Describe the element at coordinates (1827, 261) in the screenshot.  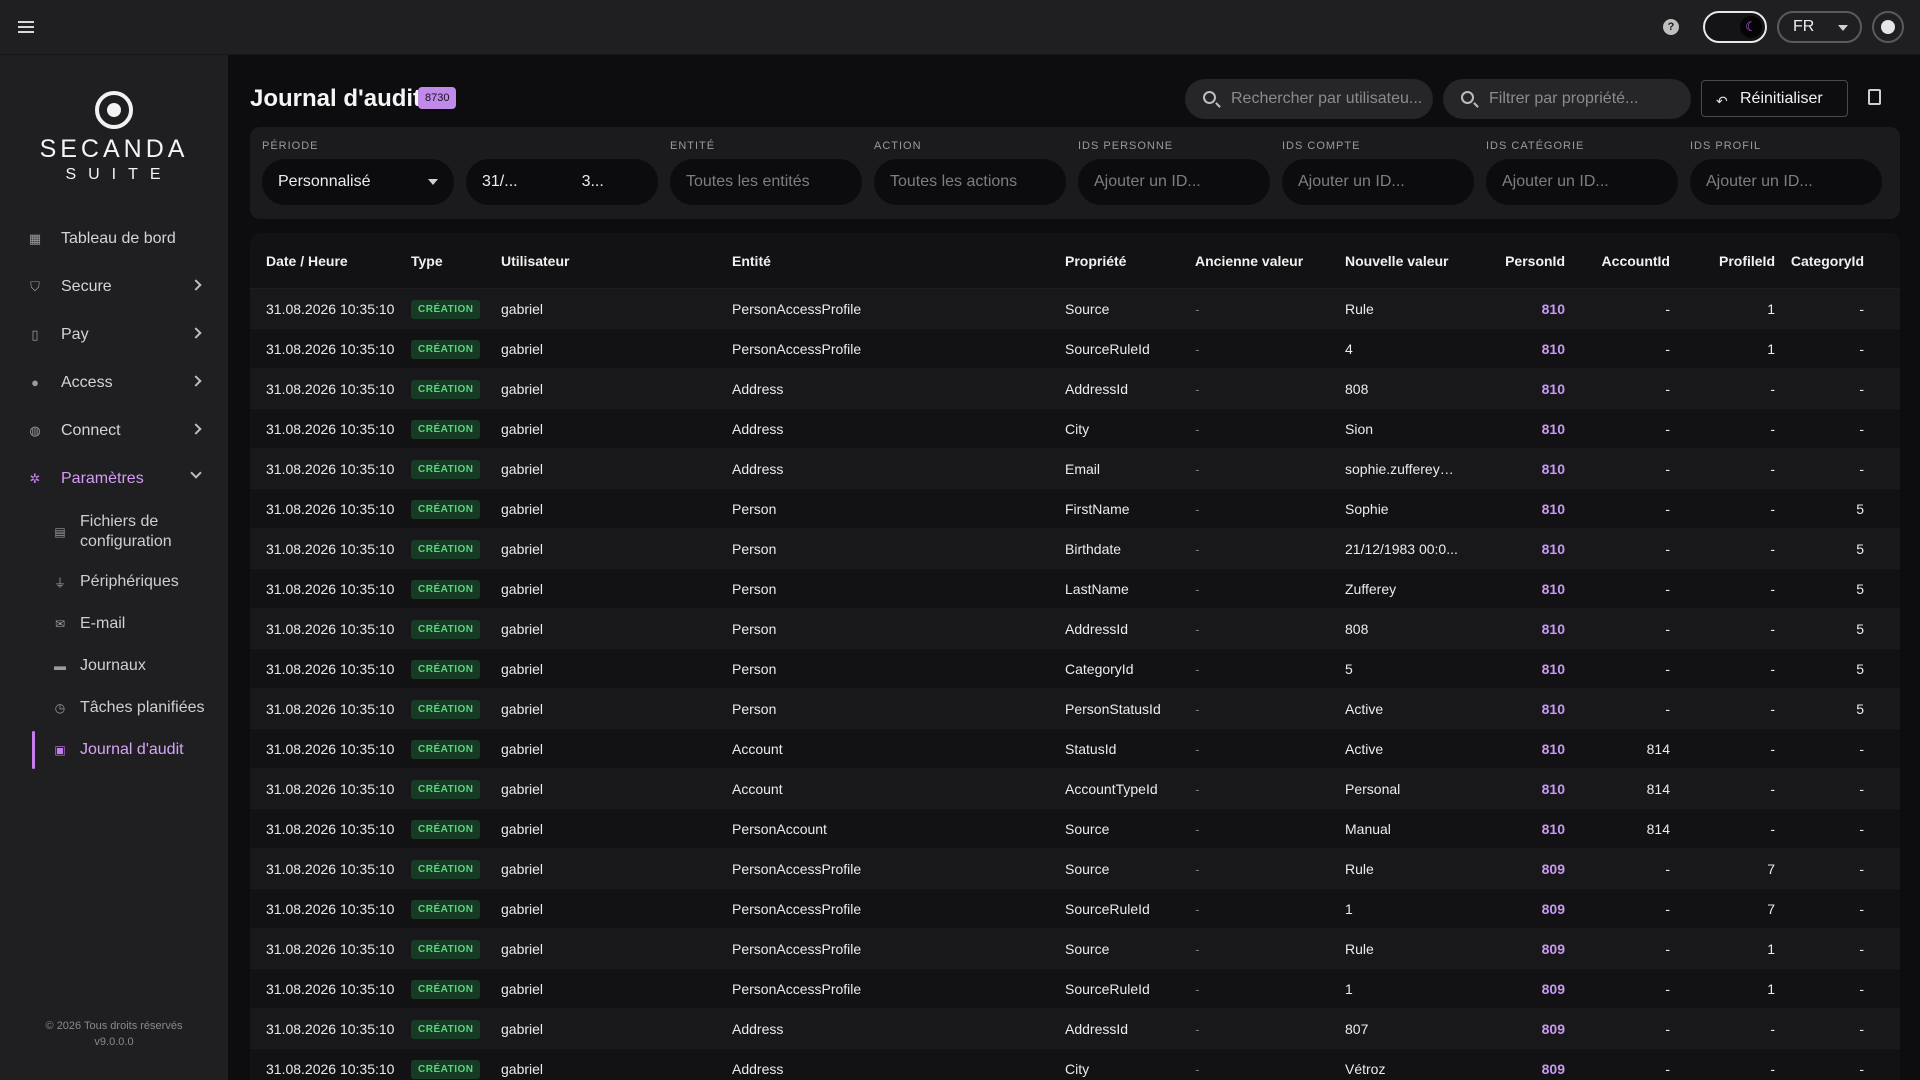
I see `column-header-category-id: CategoryId` at that location.